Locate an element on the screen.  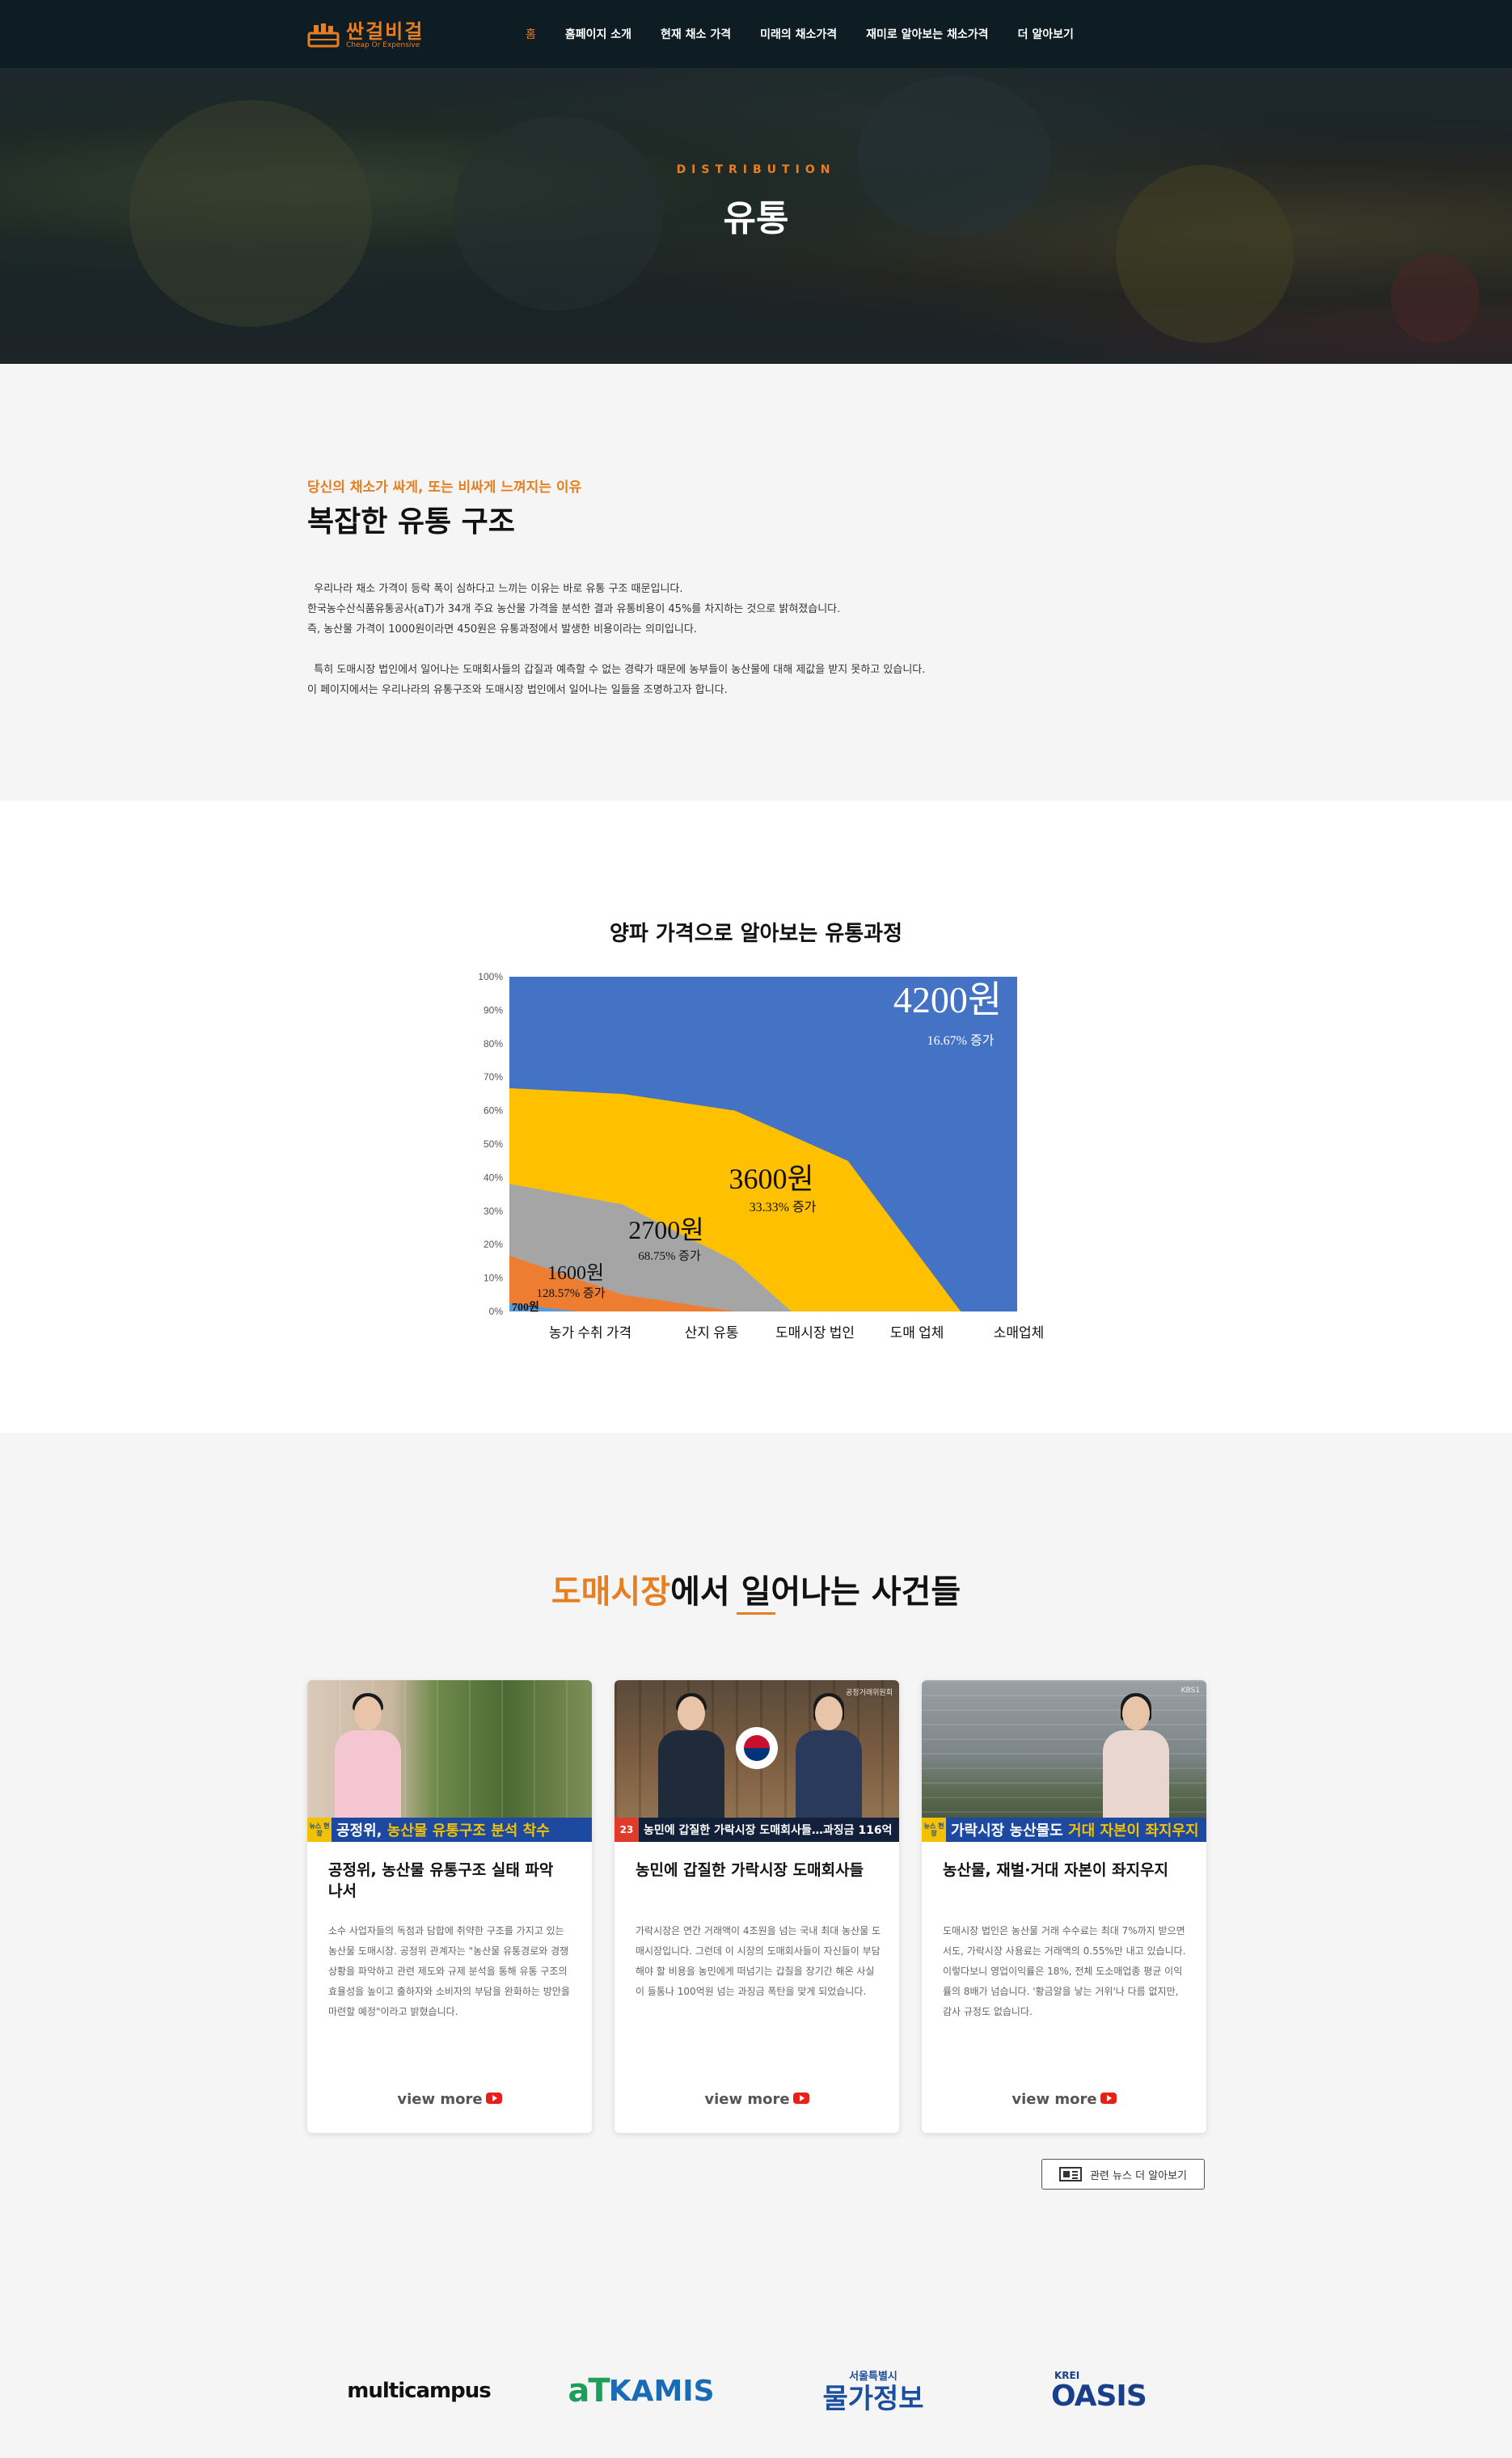
oasis-logo-big: OASIS is located at coordinates (1099, 2396).